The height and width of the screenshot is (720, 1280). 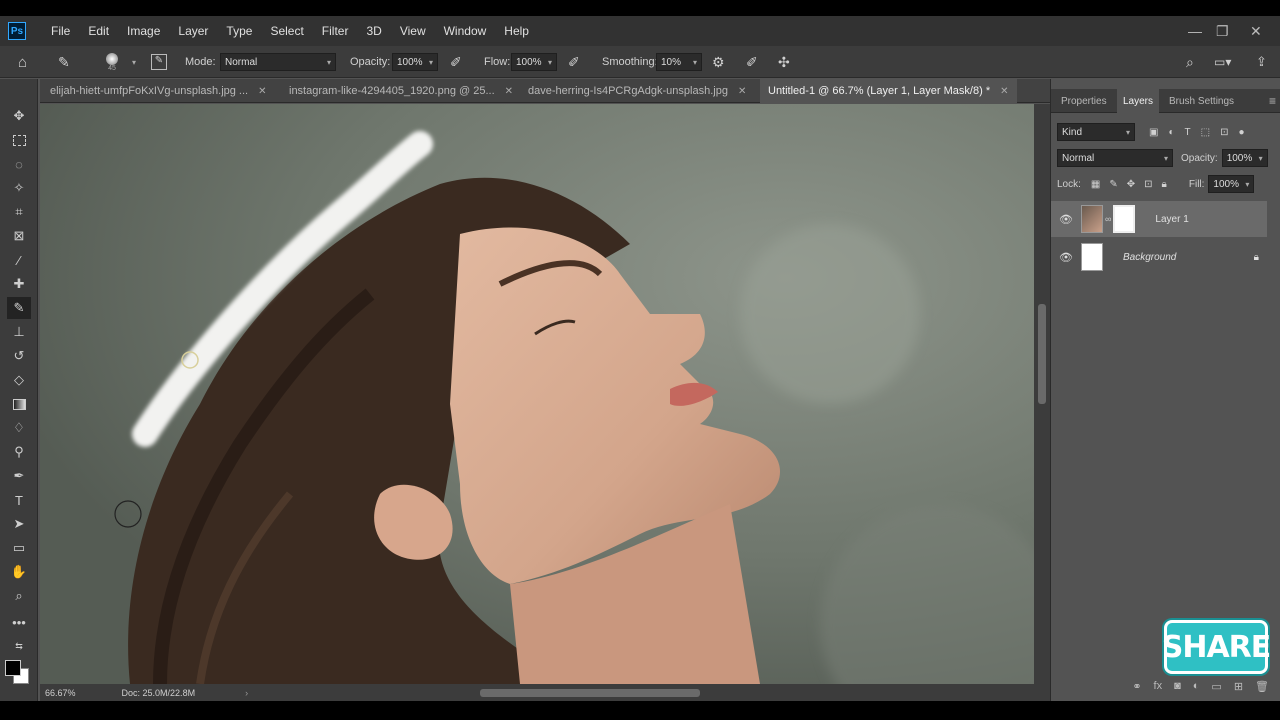 I want to click on vertical-scrollbar, so click(x=1042, y=394).